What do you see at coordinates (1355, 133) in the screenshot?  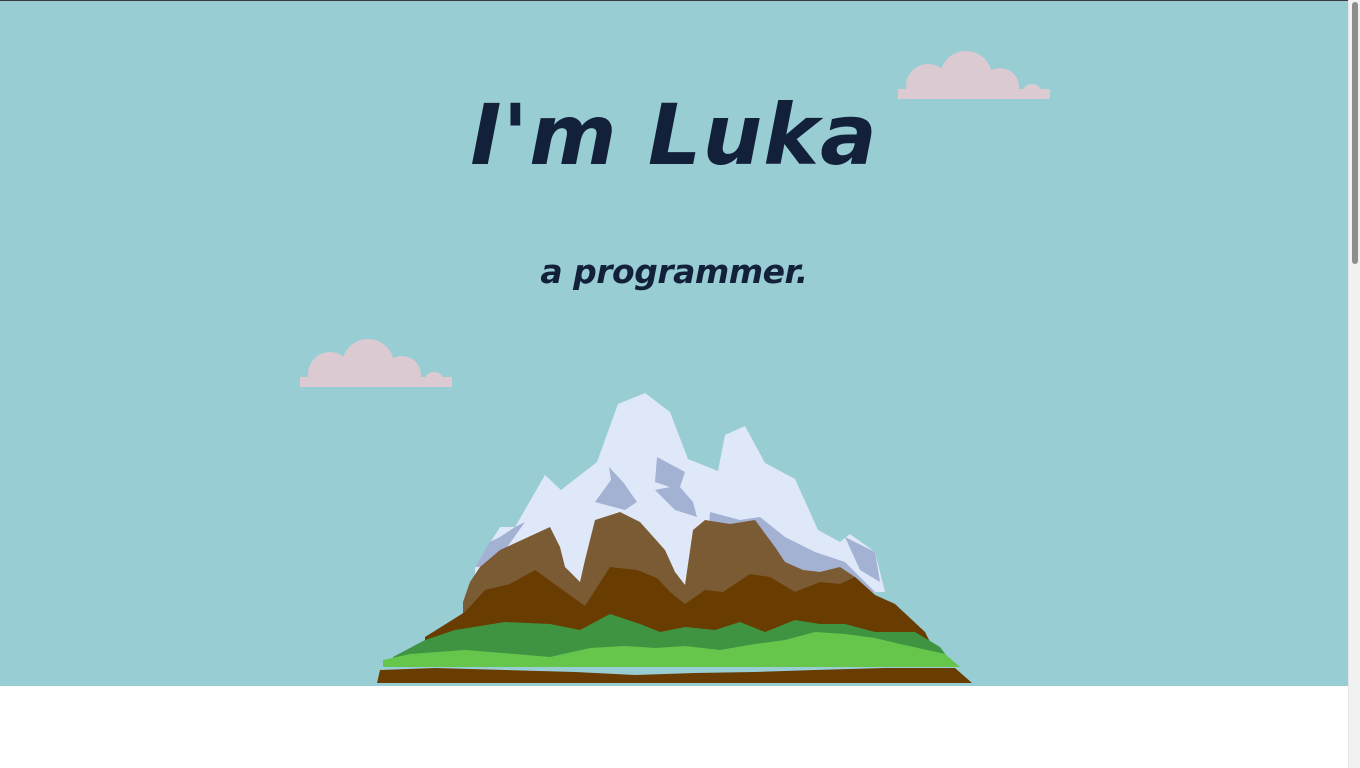 I see `scrollbar-thumb` at bounding box center [1355, 133].